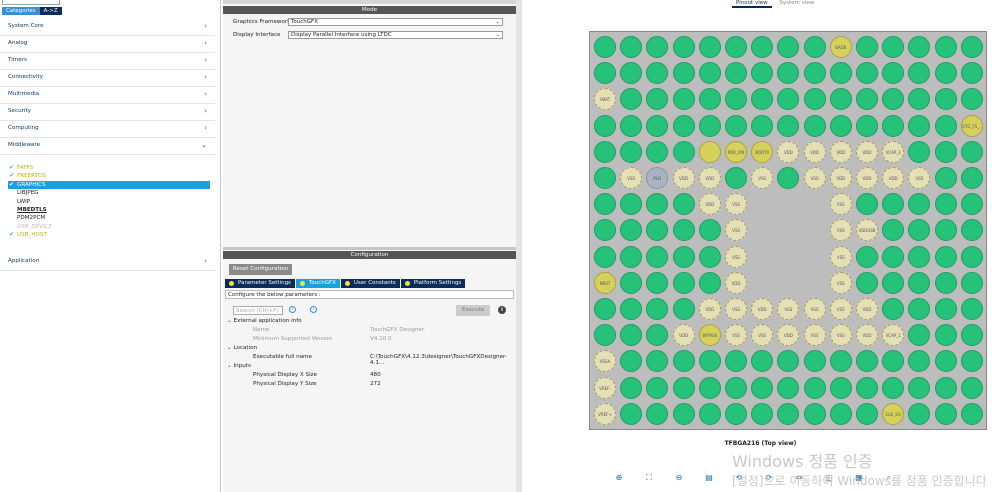 The width and height of the screenshot is (999, 492). I want to click on category-middleware: Middleware ⌄, so click(107, 146).